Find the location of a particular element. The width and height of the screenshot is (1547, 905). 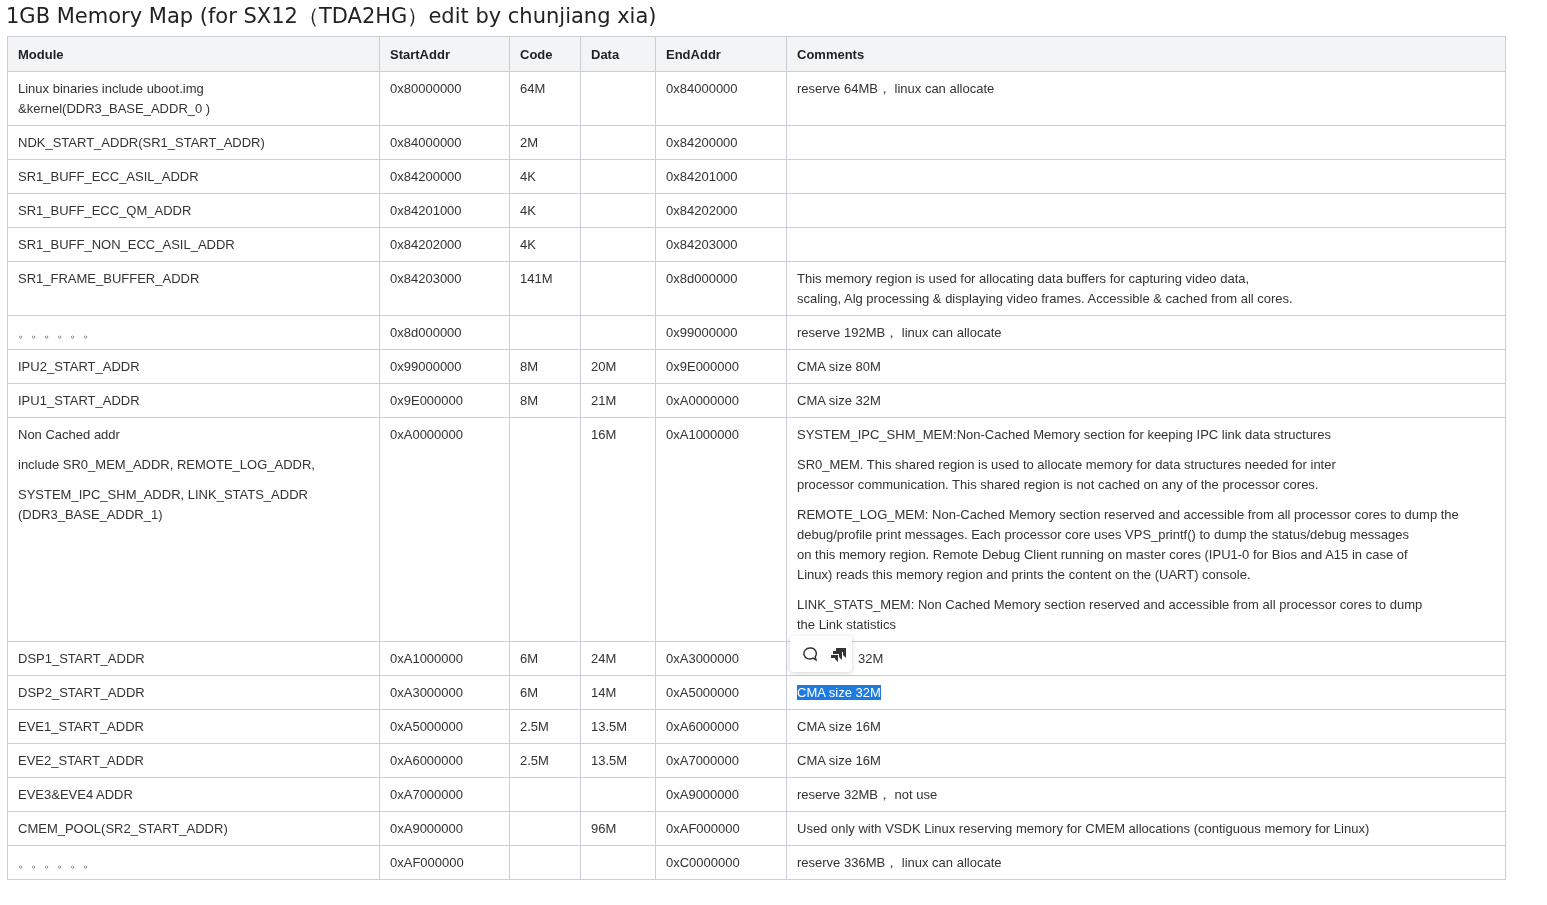

module-name: EVE2_START_ADDR is located at coordinates (81, 761).